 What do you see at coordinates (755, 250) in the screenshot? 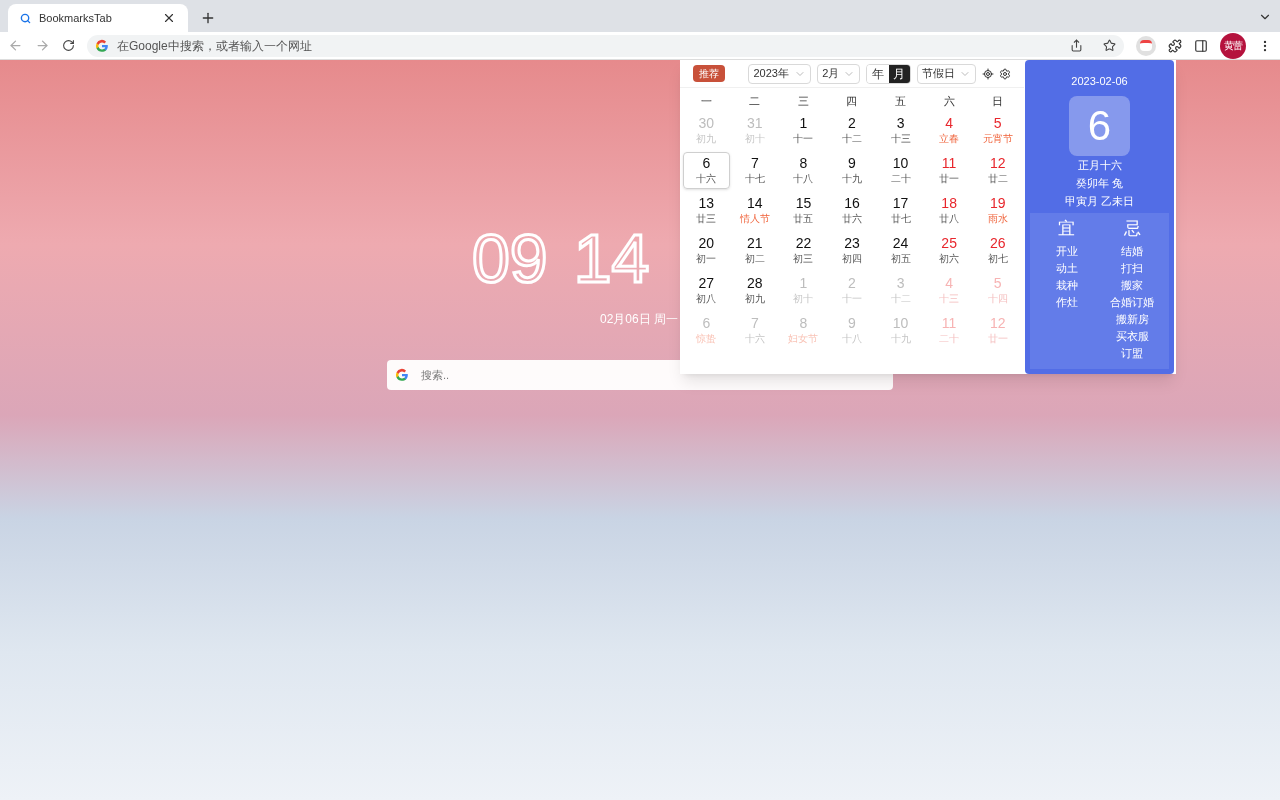
I see `day-cell: 21 初二` at bounding box center [755, 250].